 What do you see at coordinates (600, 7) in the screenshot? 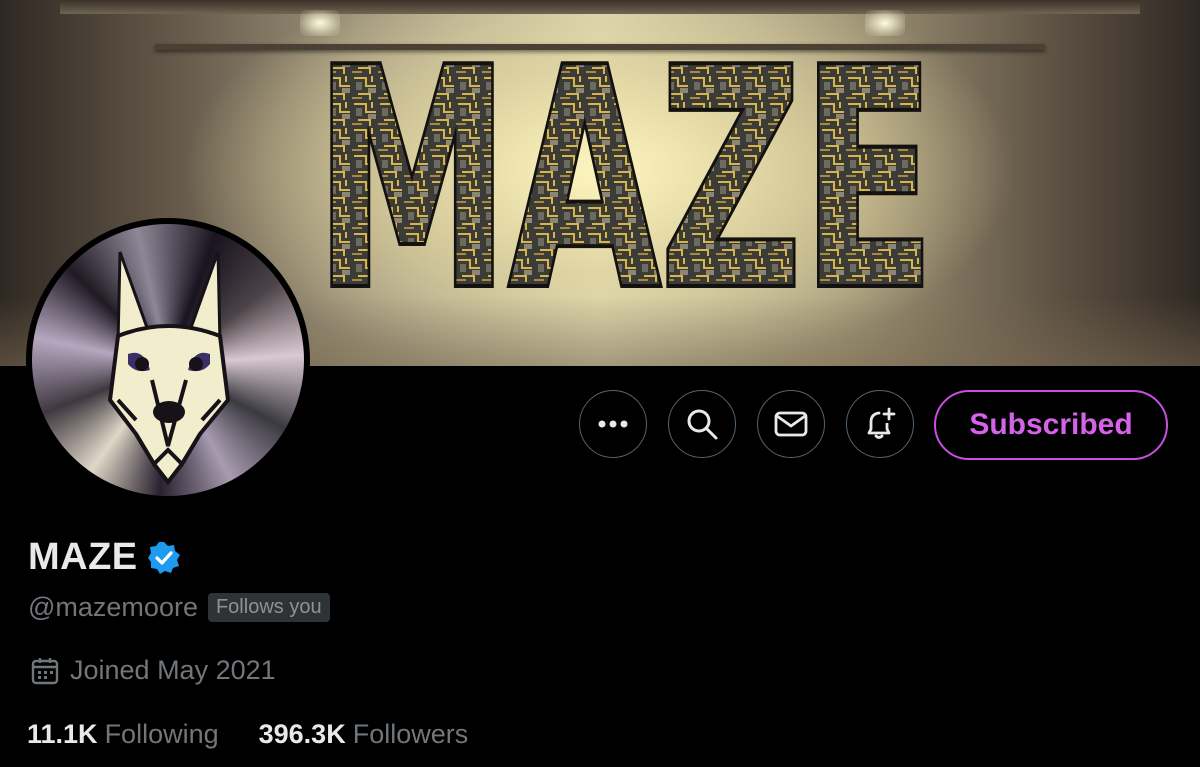
I see `banner-ceiling` at bounding box center [600, 7].